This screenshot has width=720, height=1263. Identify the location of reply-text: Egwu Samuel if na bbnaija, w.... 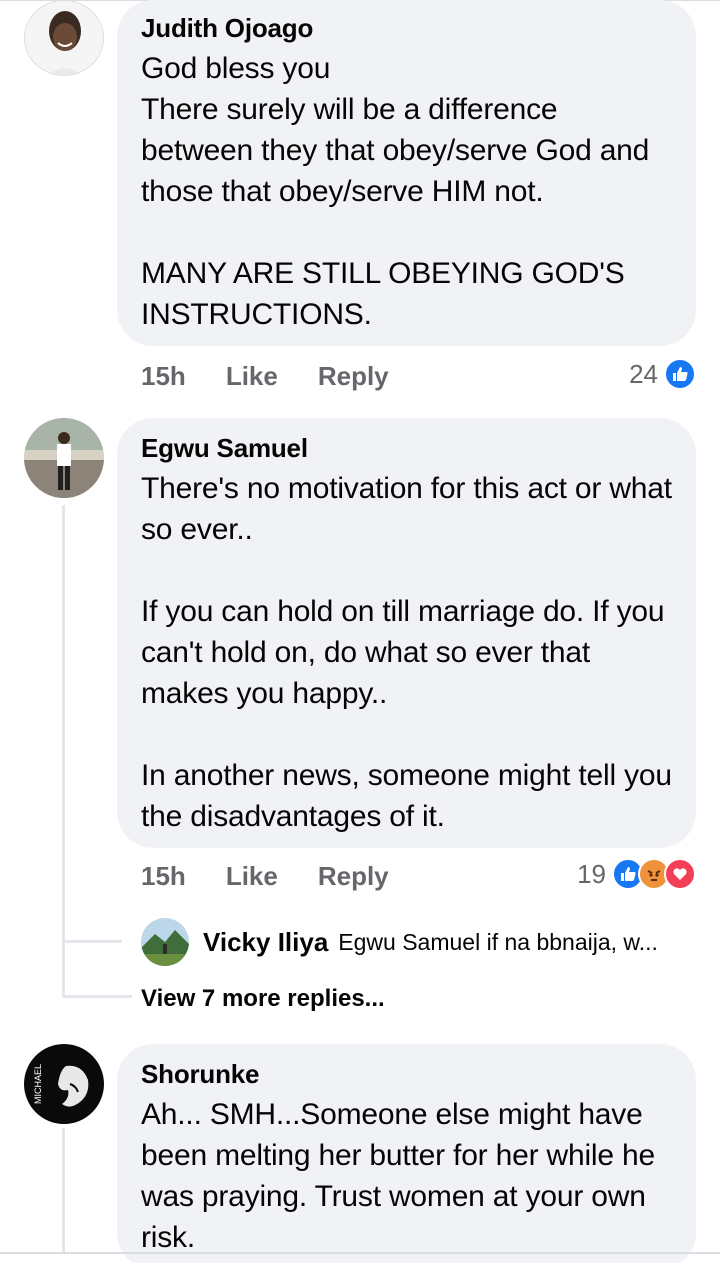
(498, 941).